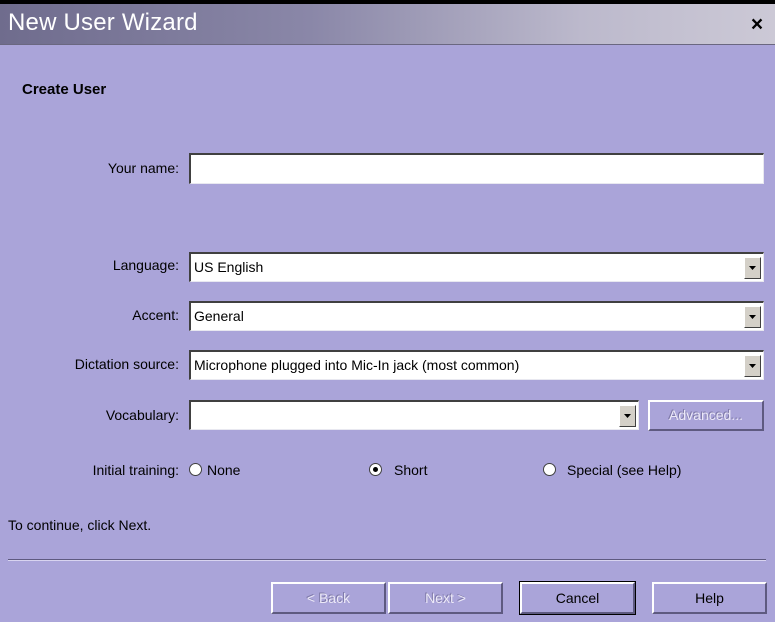 Image resolution: width=775 pixels, height=622 pixels. I want to click on training-none-label: None, so click(223, 470).